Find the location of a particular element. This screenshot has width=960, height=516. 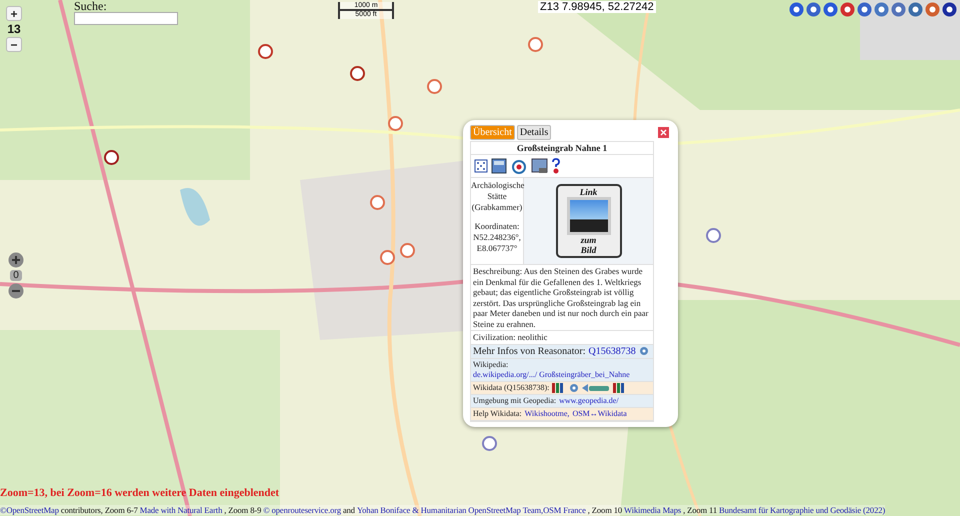

dice-icon is located at coordinates (481, 166).